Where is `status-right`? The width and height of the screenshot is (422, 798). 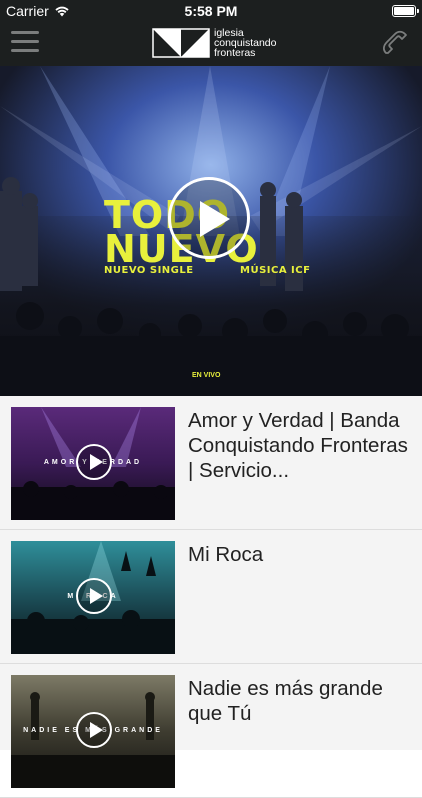
status-right is located at coordinates (405, 11).